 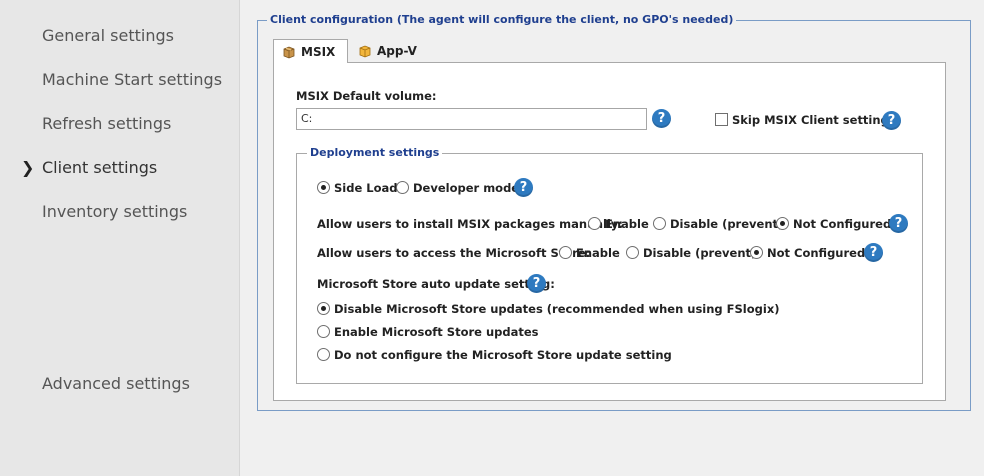 What do you see at coordinates (842, 224) in the screenshot?
I see `install-manually-not-configured-label: Not Configured` at bounding box center [842, 224].